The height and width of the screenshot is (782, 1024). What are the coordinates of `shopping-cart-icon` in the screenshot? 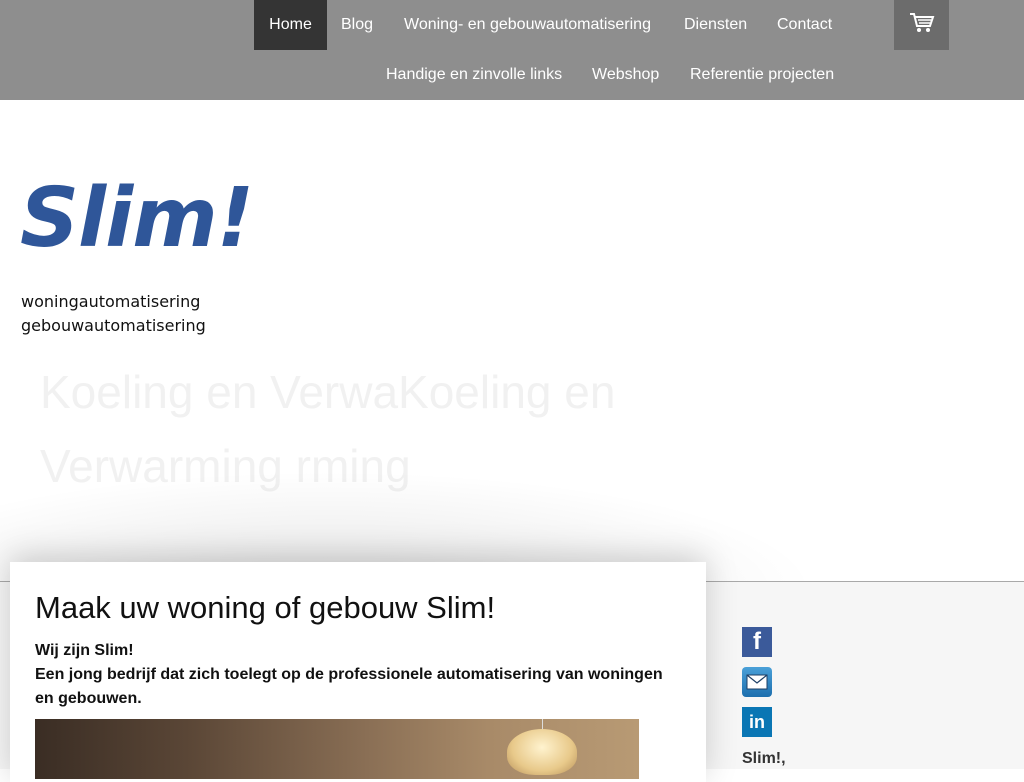 It's located at (922, 25).